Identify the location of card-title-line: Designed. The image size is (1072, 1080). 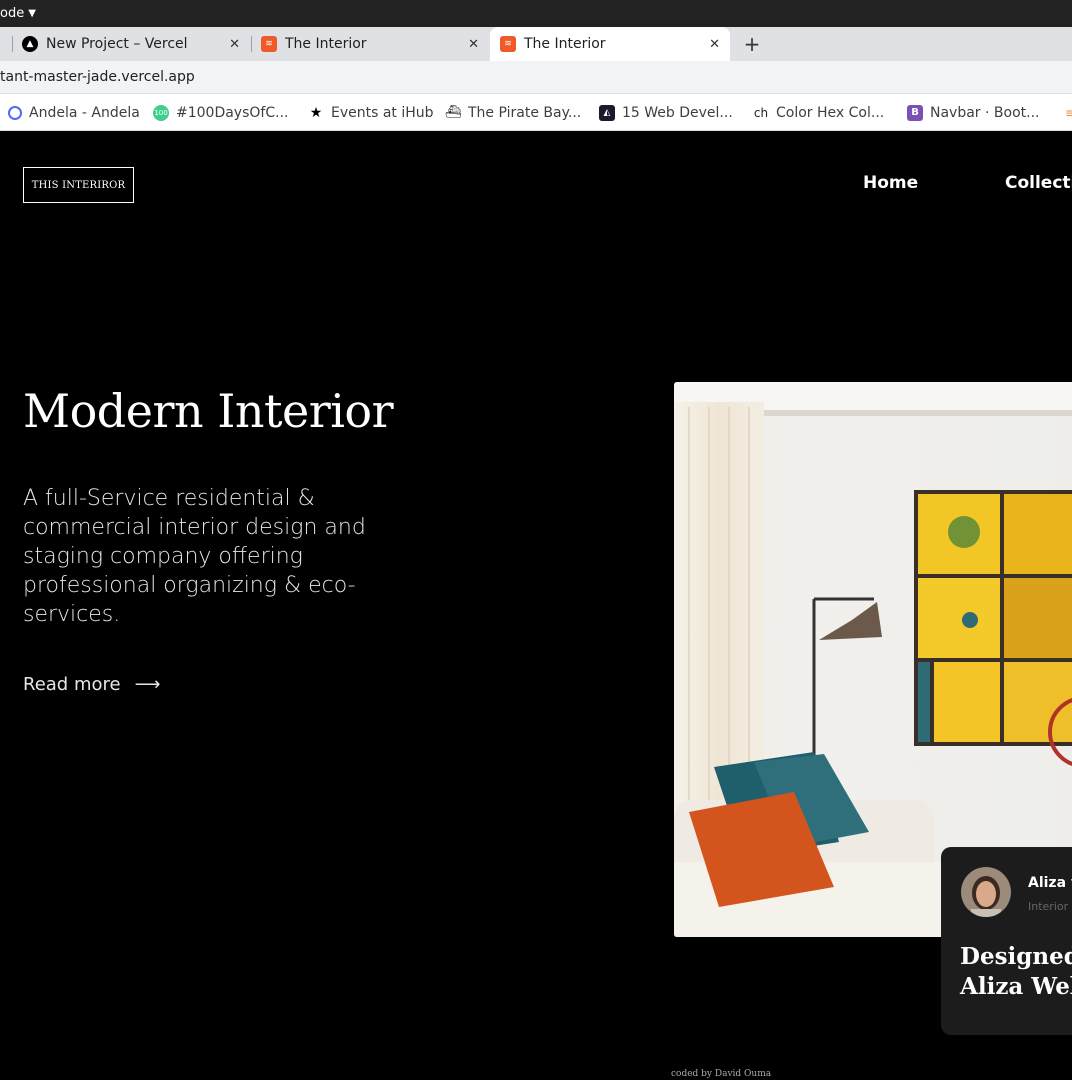
(1016, 956).